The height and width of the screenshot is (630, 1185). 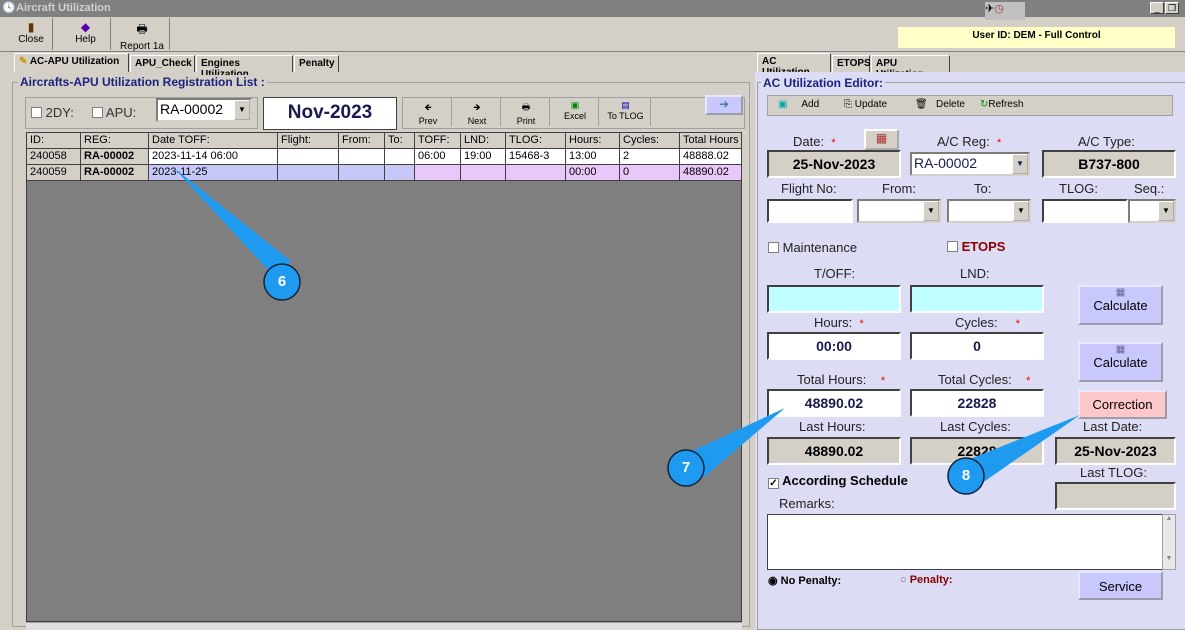 What do you see at coordinates (966, 475) in the screenshot?
I see `callout-8-label: 8` at bounding box center [966, 475].